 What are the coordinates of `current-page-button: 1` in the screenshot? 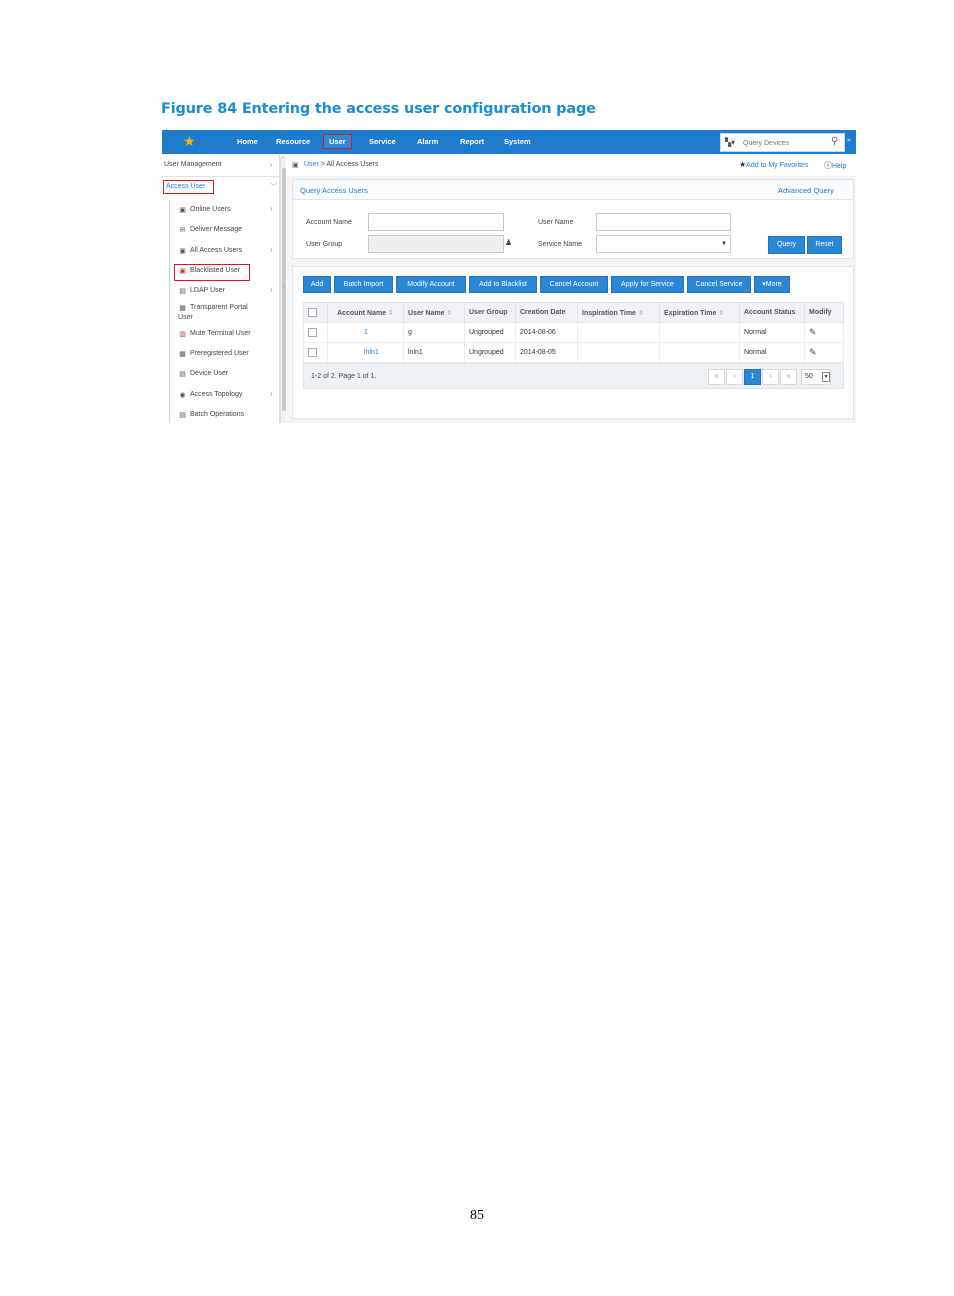 It's located at (752, 377).